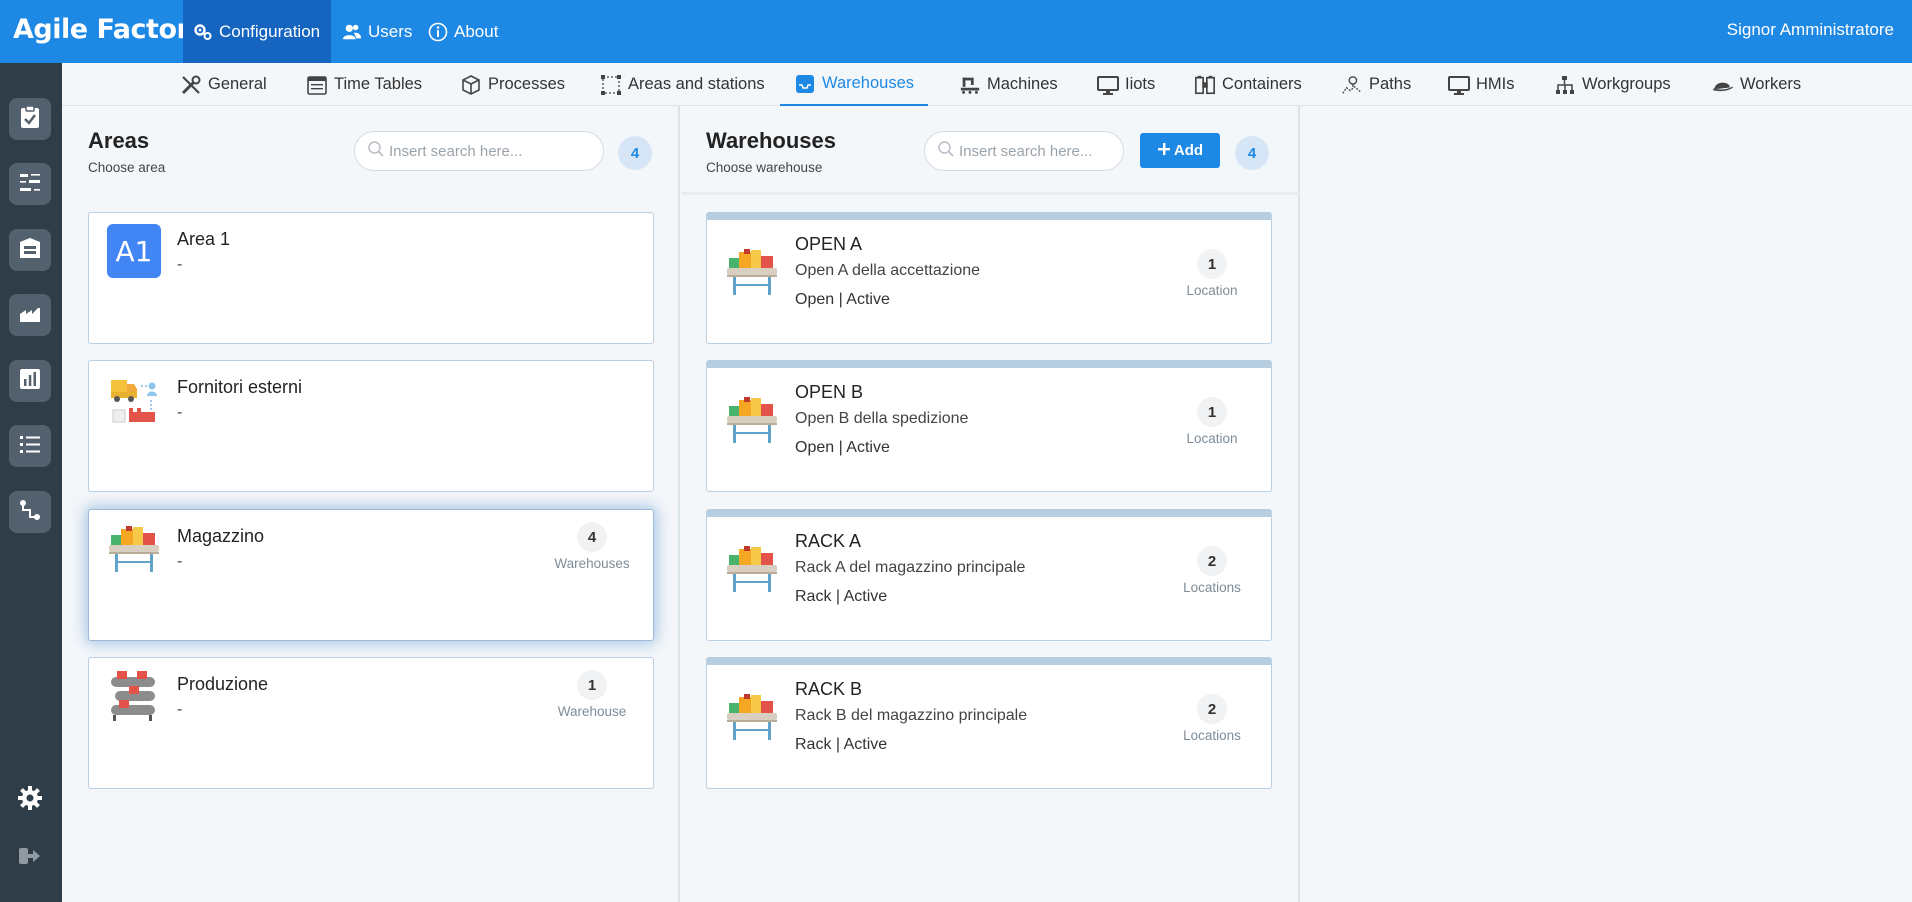 Image resolution: width=1912 pixels, height=902 pixels. I want to click on count-label: Locations, so click(1212, 735).